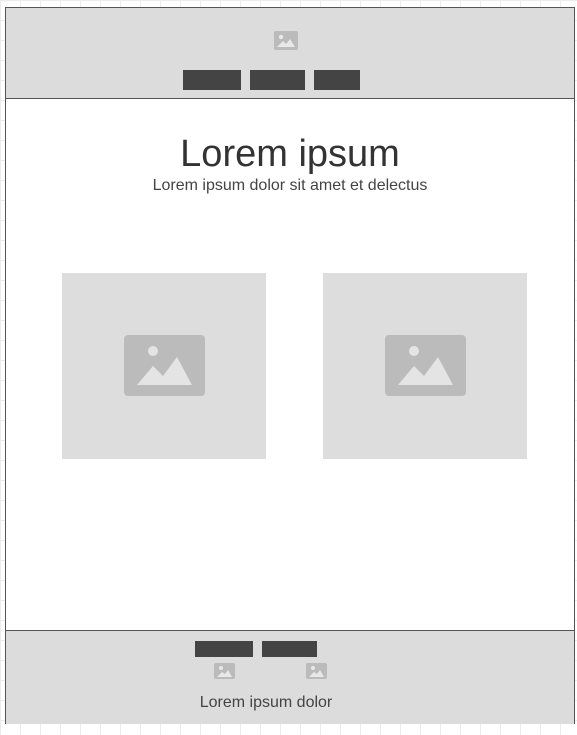 The image size is (577, 735). I want to click on hero-title: Lorem ipsum, so click(290, 154).